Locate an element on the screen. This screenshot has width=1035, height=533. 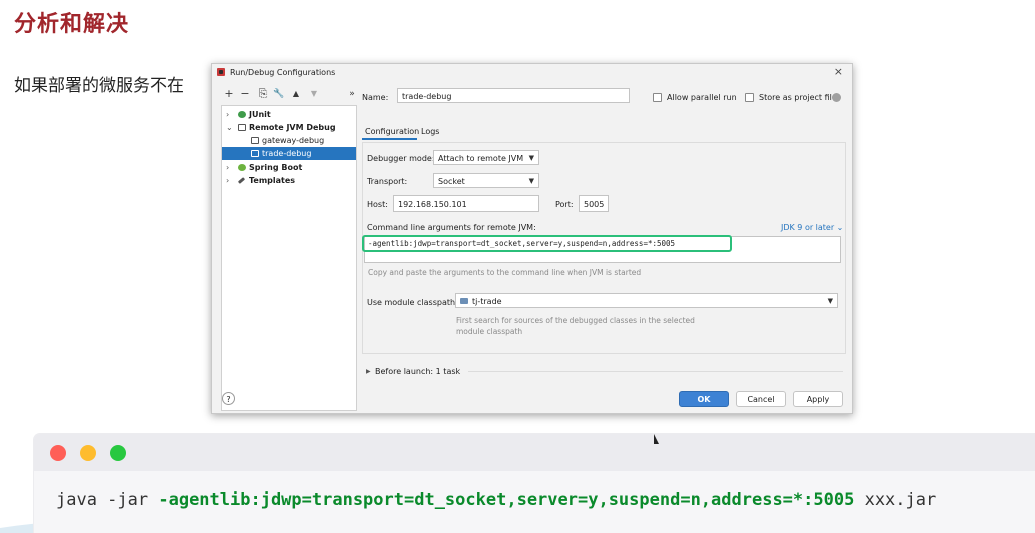
tree-item-label: gateway-debug is located at coordinates (293, 140).